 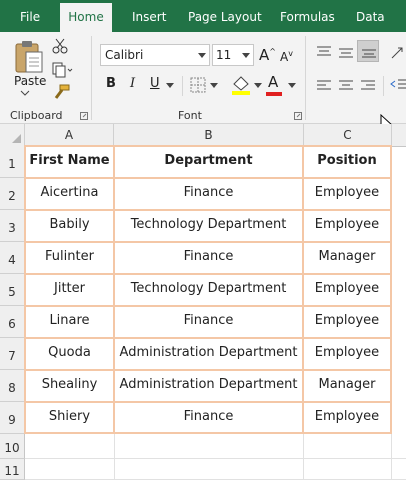 I want to click on table-cell: Shealiny, so click(x=69, y=386).